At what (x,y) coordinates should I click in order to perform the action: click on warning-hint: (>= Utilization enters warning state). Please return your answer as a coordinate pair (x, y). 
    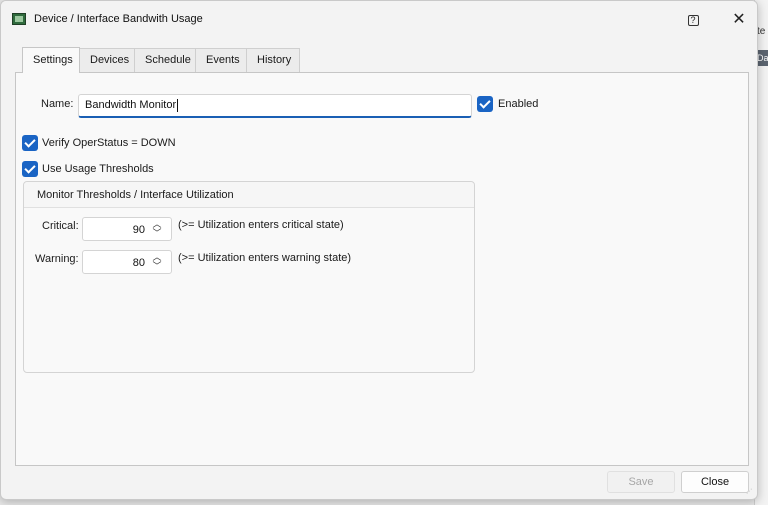
    Looking at the image, I should click on (265, 258).